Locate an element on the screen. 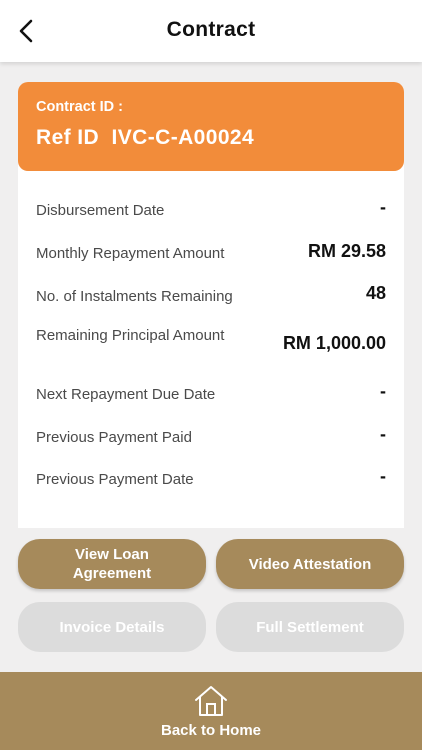 This screenshot has height=750, width=422. full-settlement-label: Full Settlement is located at coordinates (310, 627).